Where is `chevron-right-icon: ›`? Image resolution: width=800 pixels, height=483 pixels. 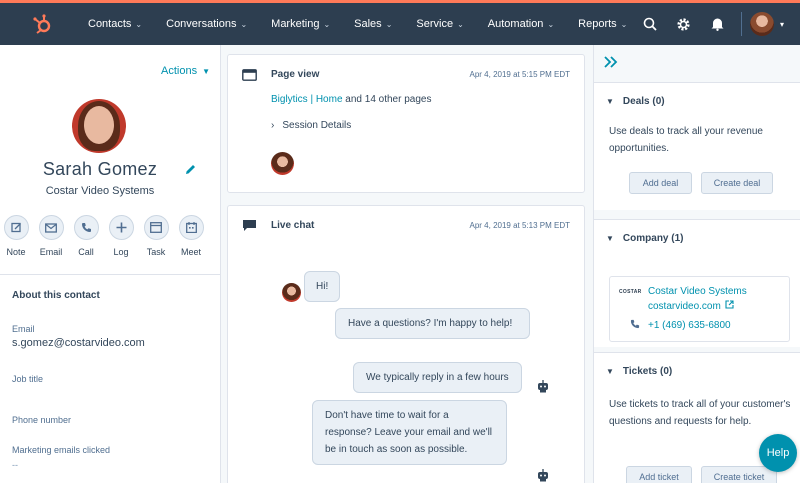
chevron-right-icon: › is located at coordinates (273, 125).